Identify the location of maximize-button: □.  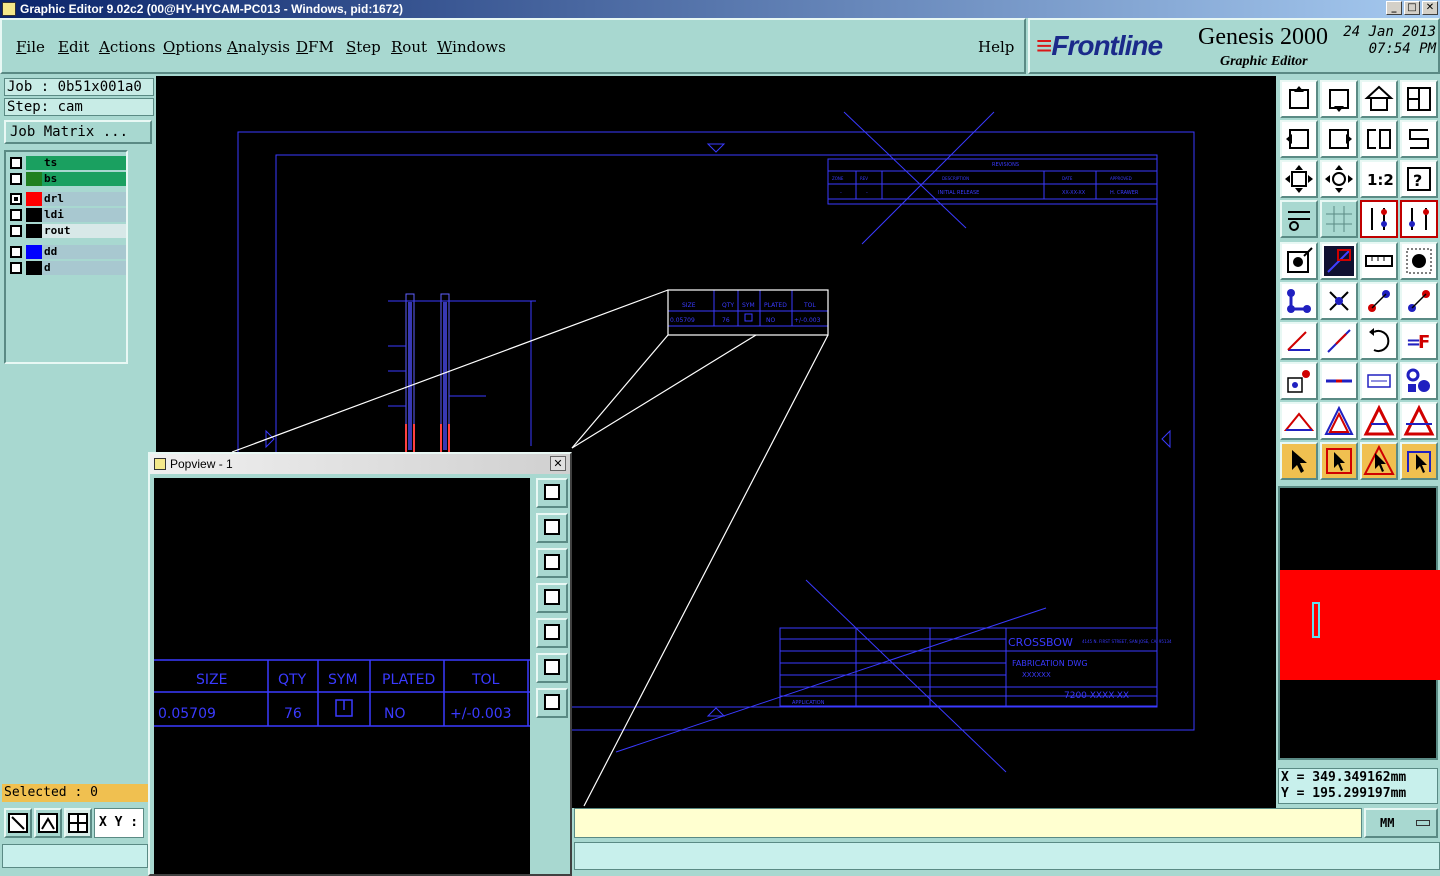
(1412, 8).